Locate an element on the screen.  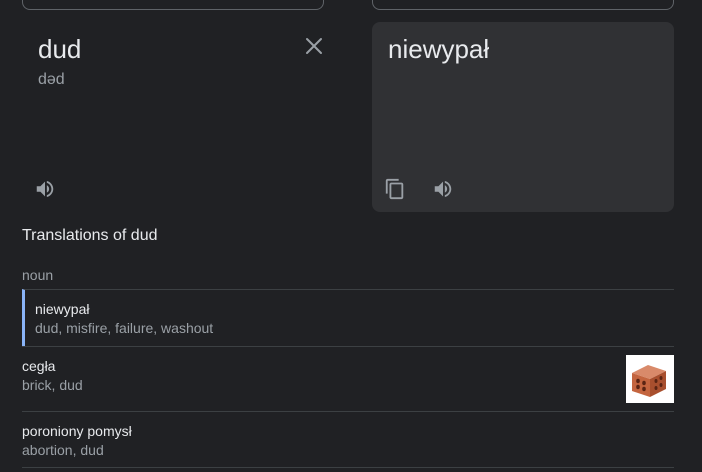
listen-target-button is located at coordinates (443, 189).